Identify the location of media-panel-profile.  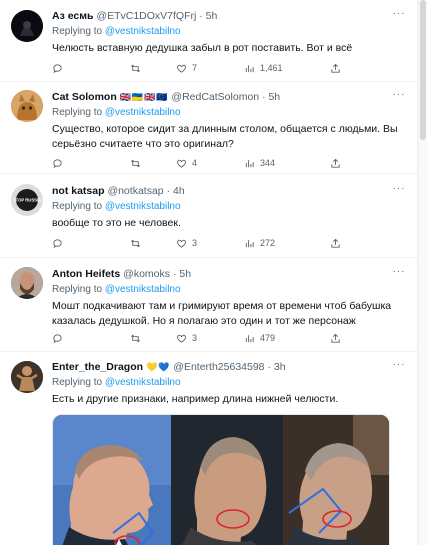
(112, 480).